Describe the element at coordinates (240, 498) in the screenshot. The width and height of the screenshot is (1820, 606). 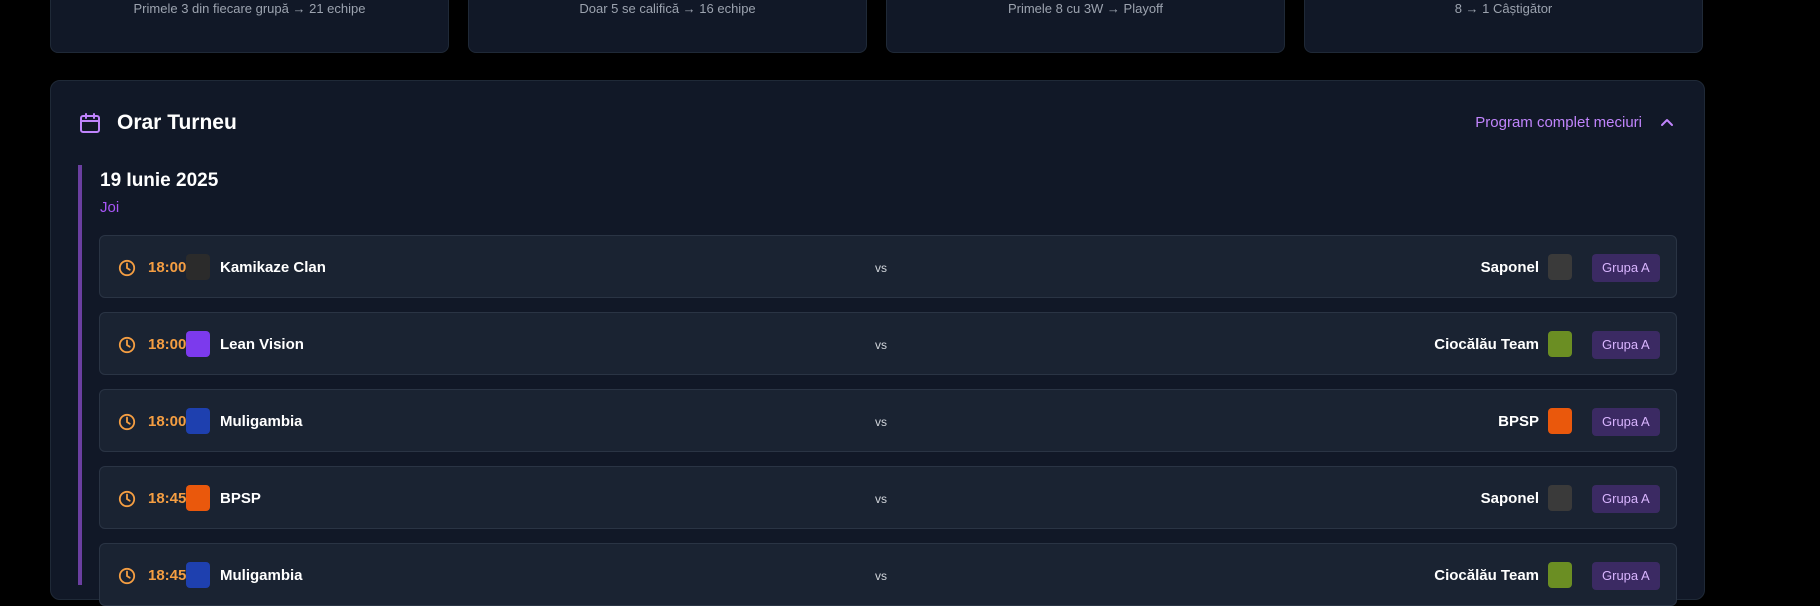
I see `home-team-name: BPSP` at that location.